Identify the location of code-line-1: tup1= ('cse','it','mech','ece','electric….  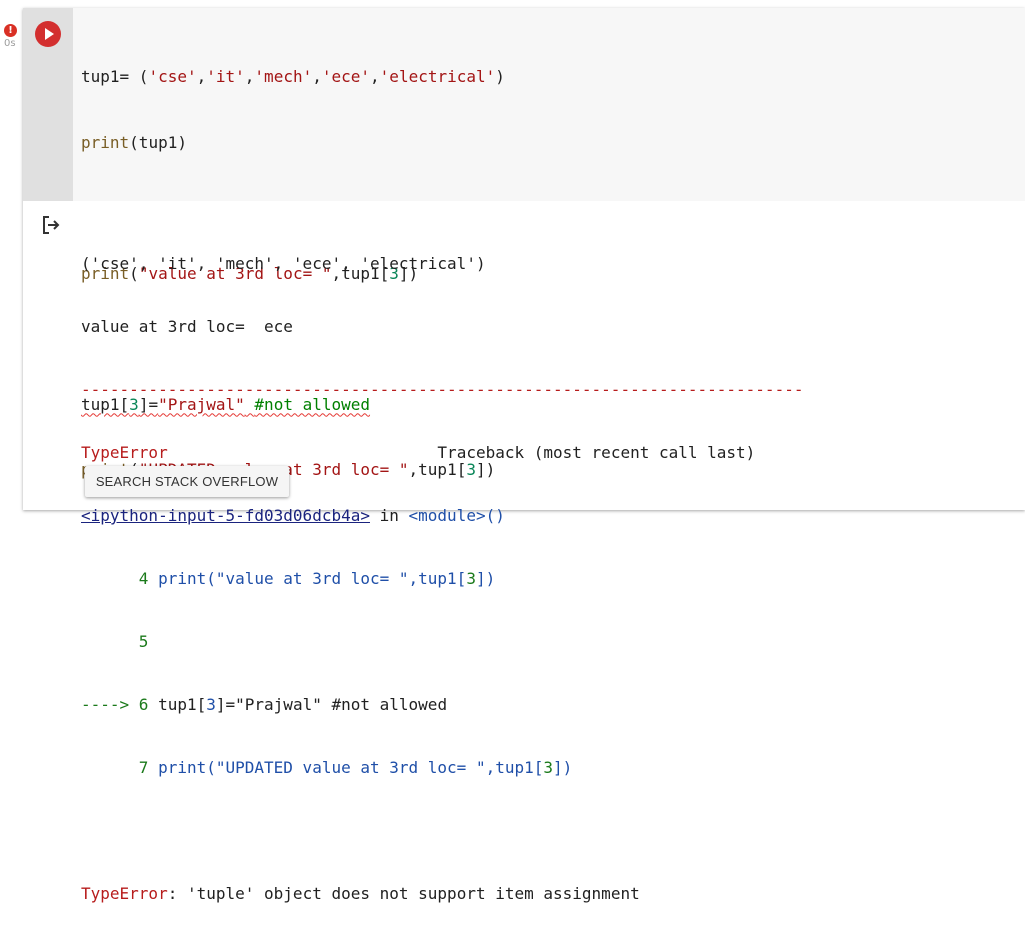
(293, 76).